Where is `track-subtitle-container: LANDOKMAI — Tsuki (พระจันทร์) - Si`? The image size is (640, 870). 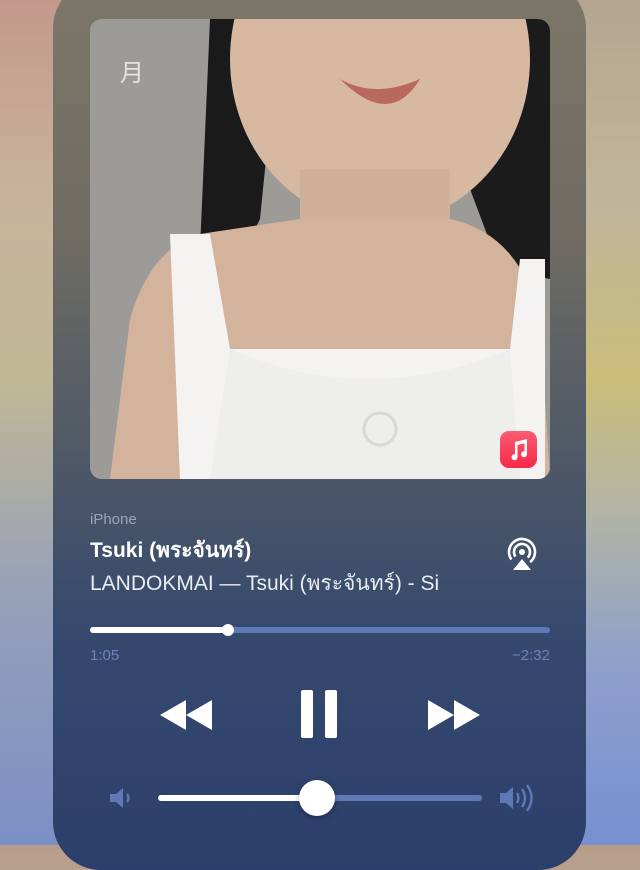 track-subtitle-container: LANDOKMAI — Tsuki (พระจันทร์) - Si is located at coordinates (292, 583).